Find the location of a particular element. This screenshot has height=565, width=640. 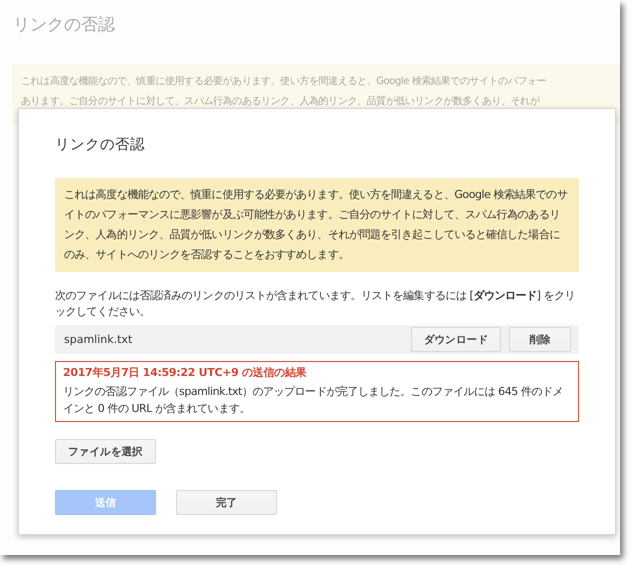

instructions-text: 次のファイルには否認済みのリンクのリストが含まれています。リストを編集するには [ダウンロード] をクリックしてください。 is located at coordinates (315, 304).